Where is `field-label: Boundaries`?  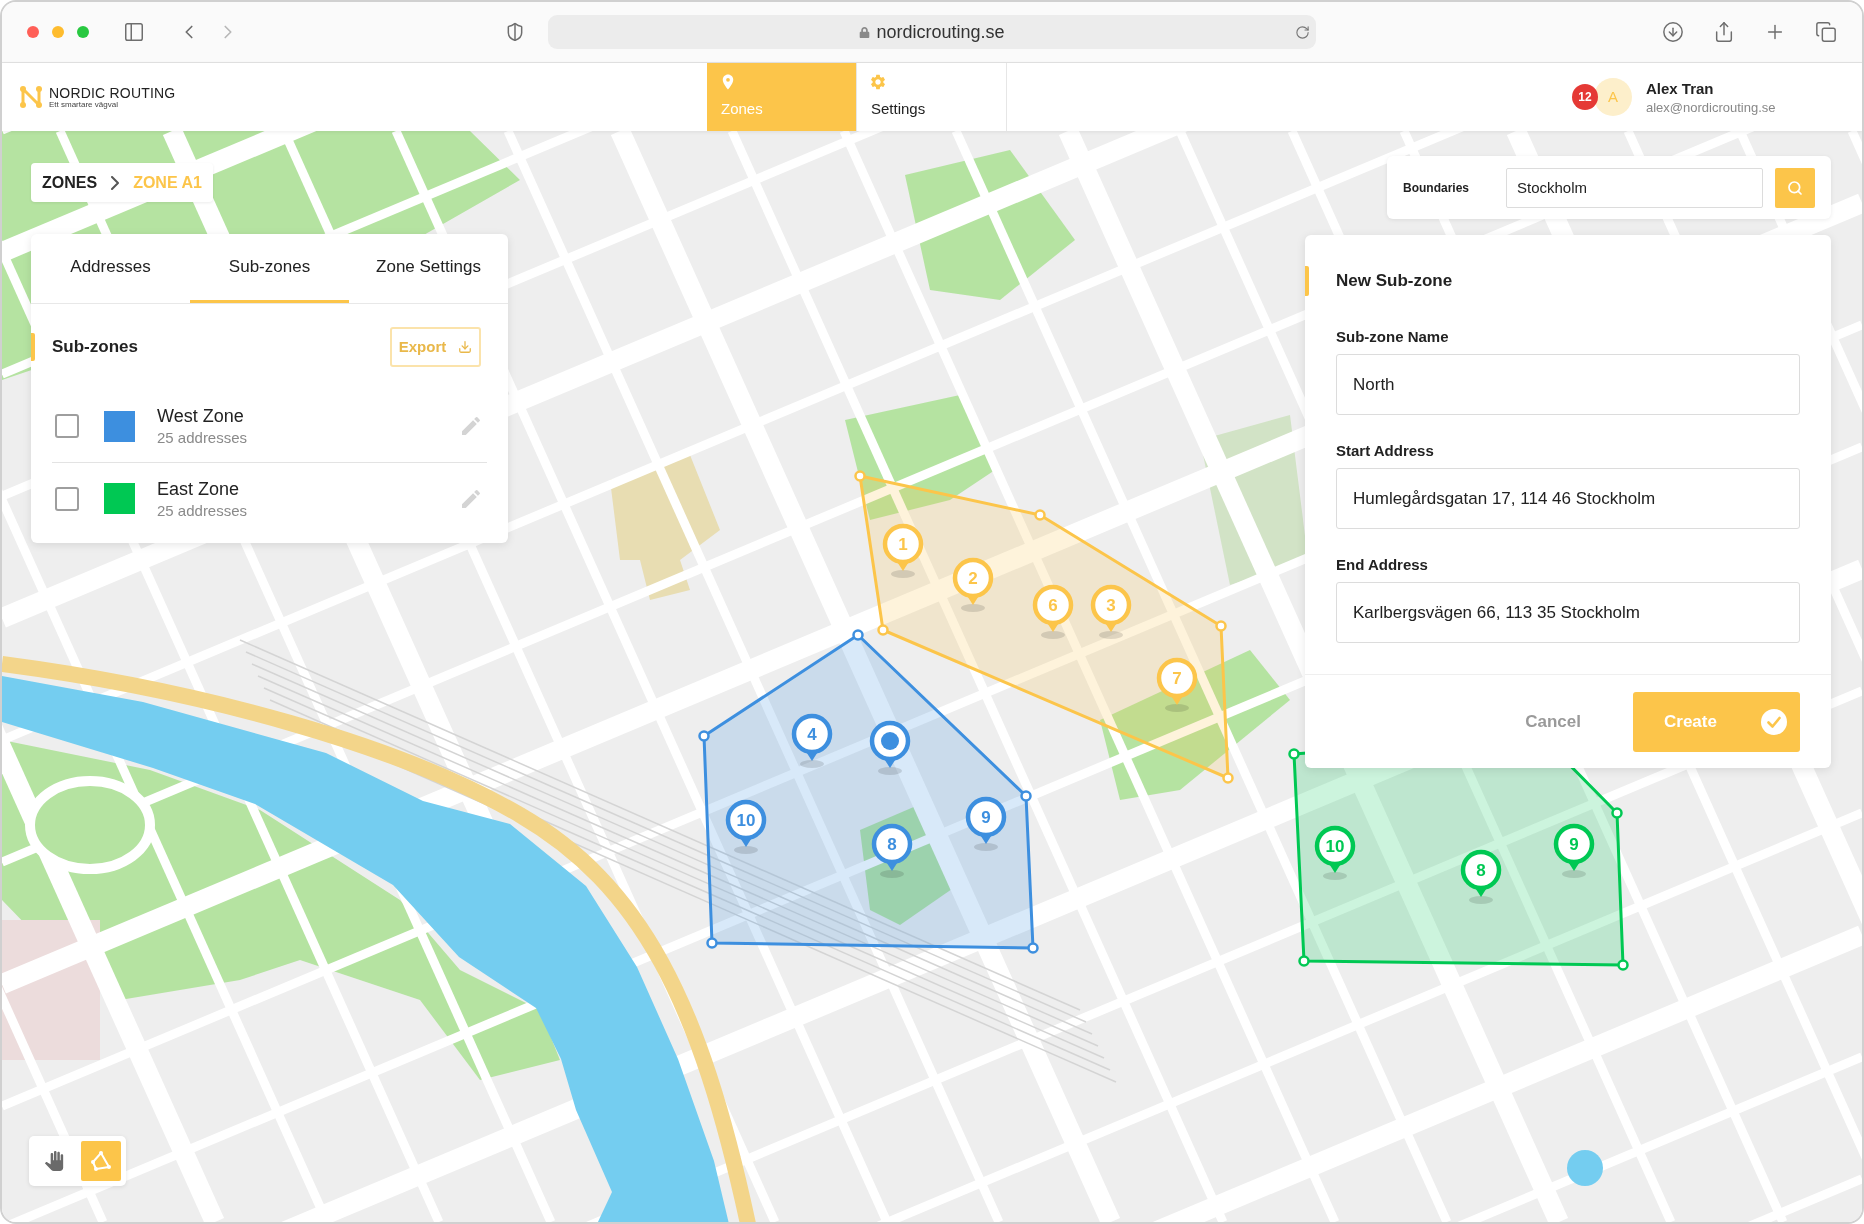 field-label: Boundaries is located at coordinates (1436, 188).